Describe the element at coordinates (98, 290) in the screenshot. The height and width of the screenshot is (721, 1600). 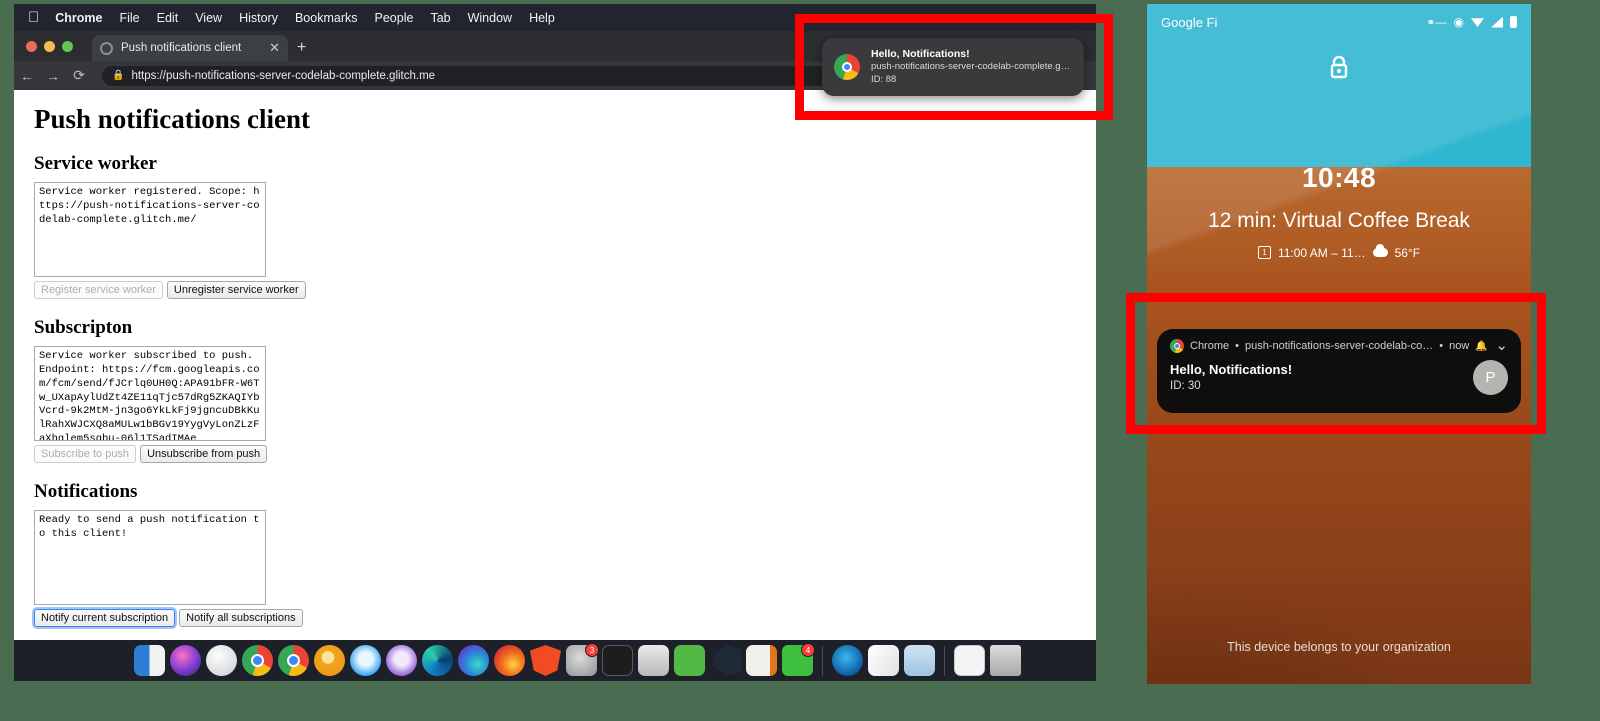
I see `register-service-worker-button: Register service worker` at that location.